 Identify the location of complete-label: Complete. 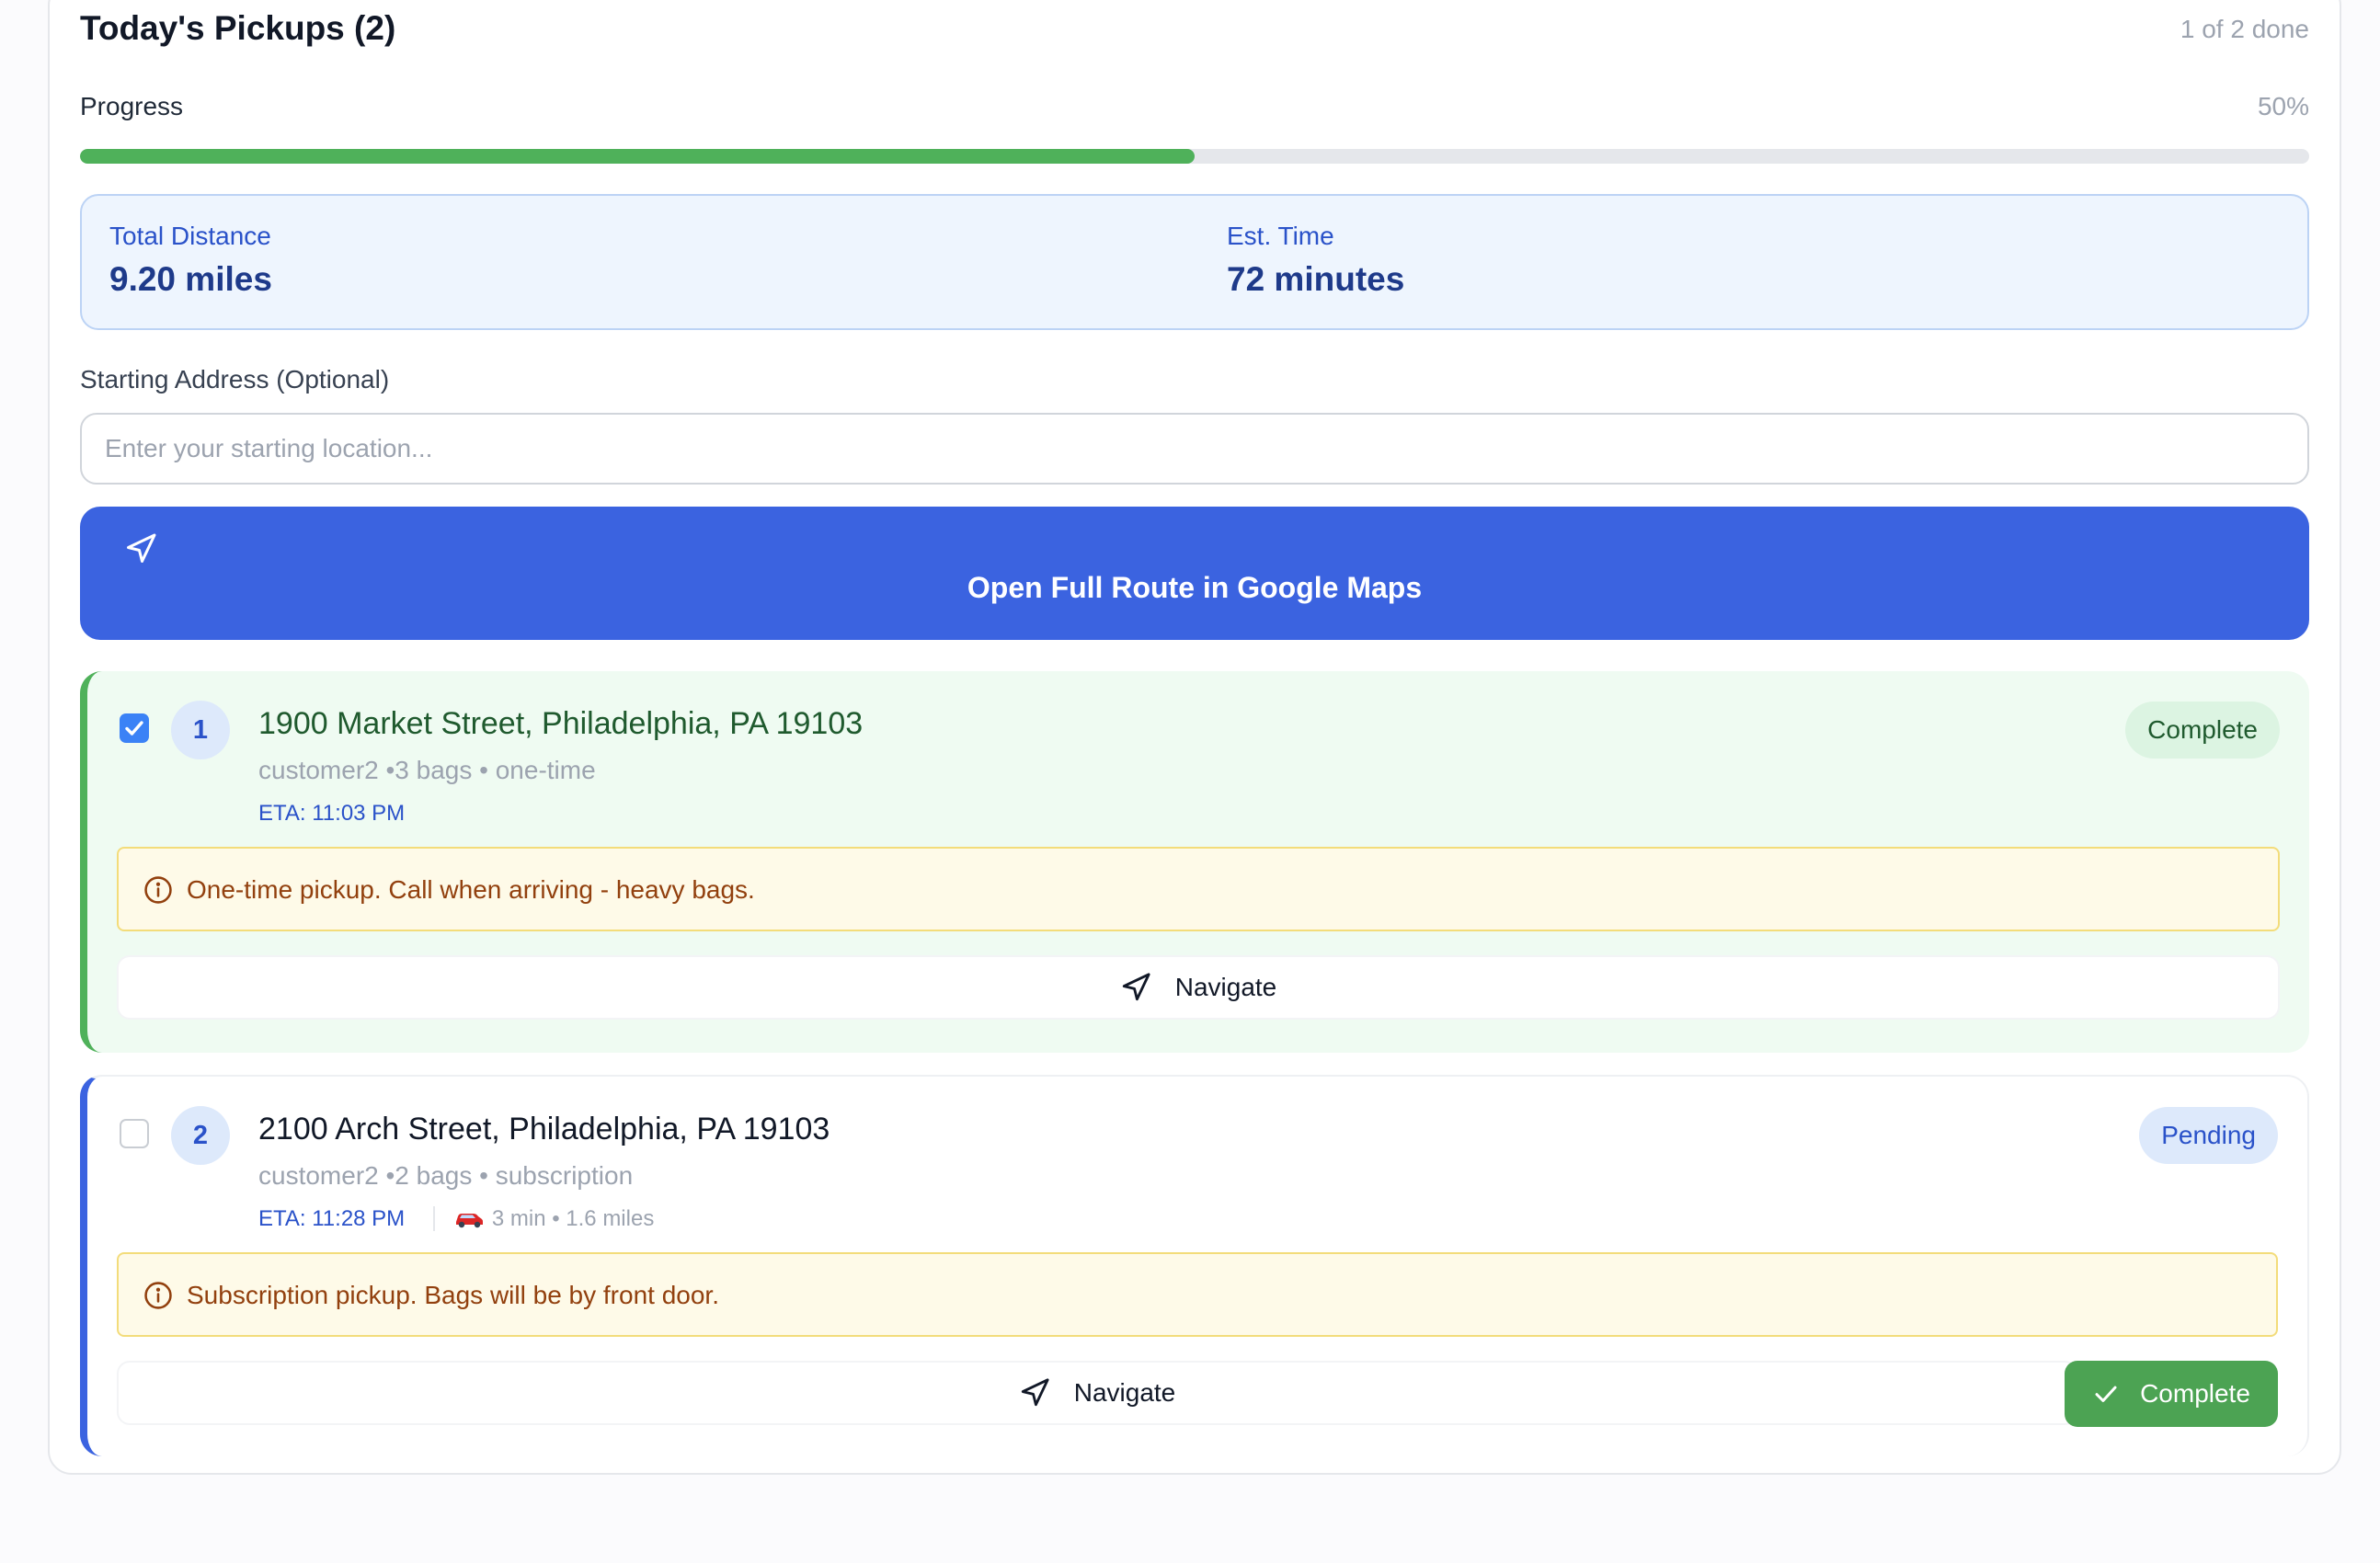
(2195, 1393).